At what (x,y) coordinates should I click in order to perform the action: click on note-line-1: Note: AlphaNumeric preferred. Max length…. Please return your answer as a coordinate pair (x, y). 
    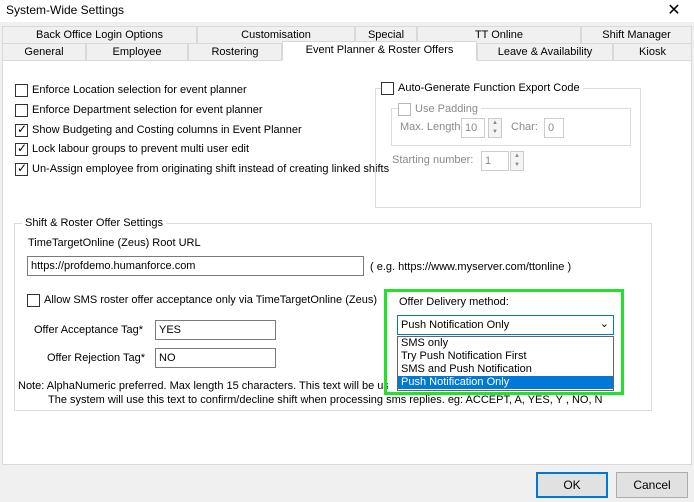
    Looking at the image, I should click on (217, 386).